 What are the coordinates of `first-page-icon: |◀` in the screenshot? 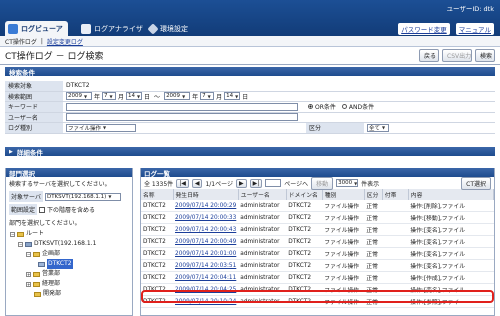 It's located at (182, 183).